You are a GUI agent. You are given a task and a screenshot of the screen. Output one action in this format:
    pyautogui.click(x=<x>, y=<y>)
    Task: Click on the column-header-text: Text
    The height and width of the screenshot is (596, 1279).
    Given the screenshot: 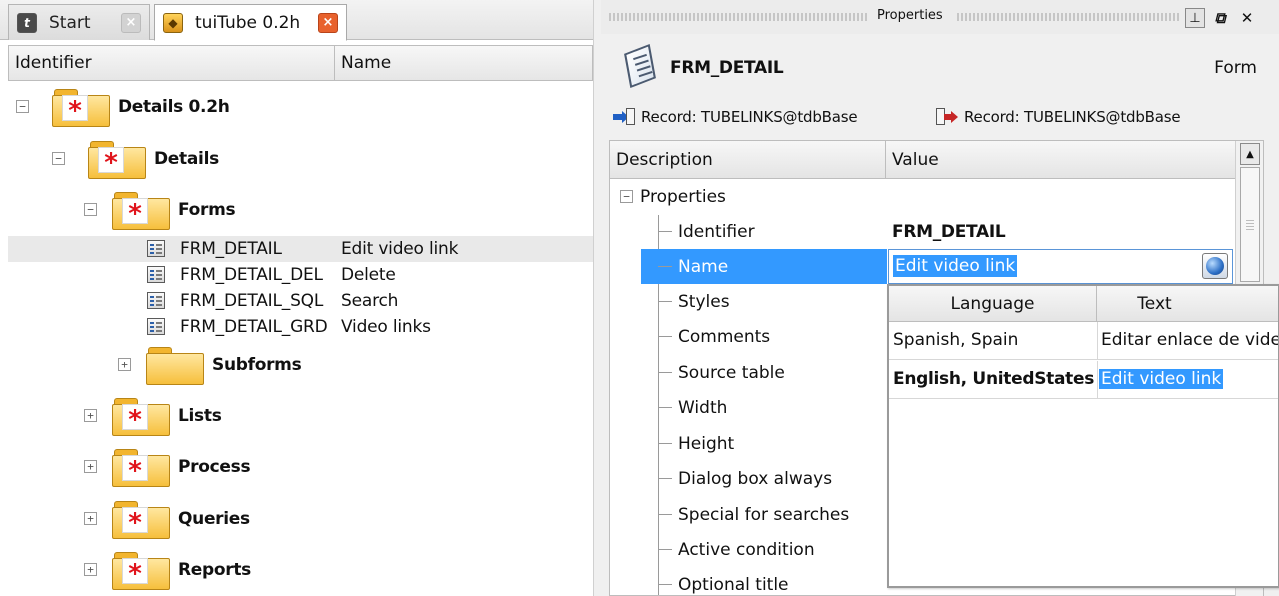 What is the action you would take?
    pyautogui.click(x=1187, y=303)
    